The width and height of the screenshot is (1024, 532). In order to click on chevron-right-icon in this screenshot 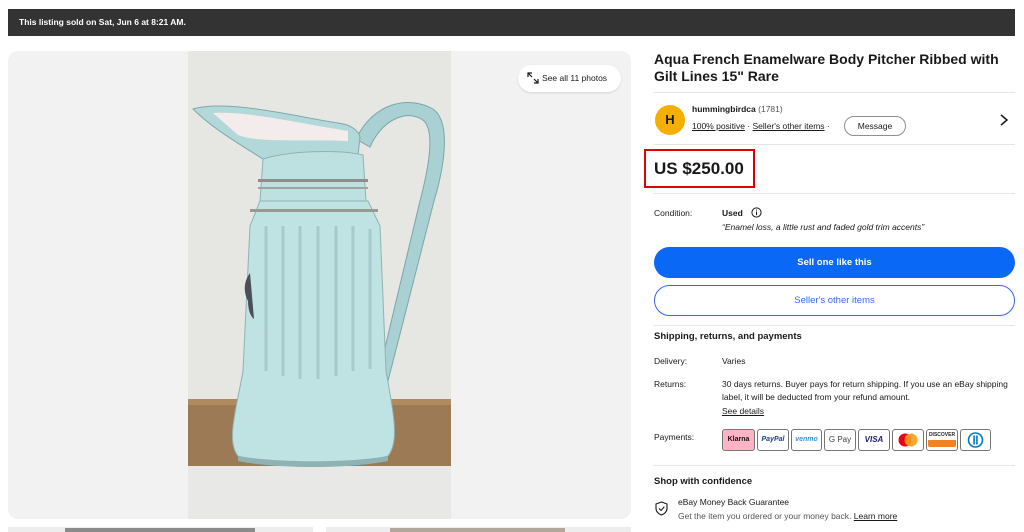, I will do `click(1004, 120)`.